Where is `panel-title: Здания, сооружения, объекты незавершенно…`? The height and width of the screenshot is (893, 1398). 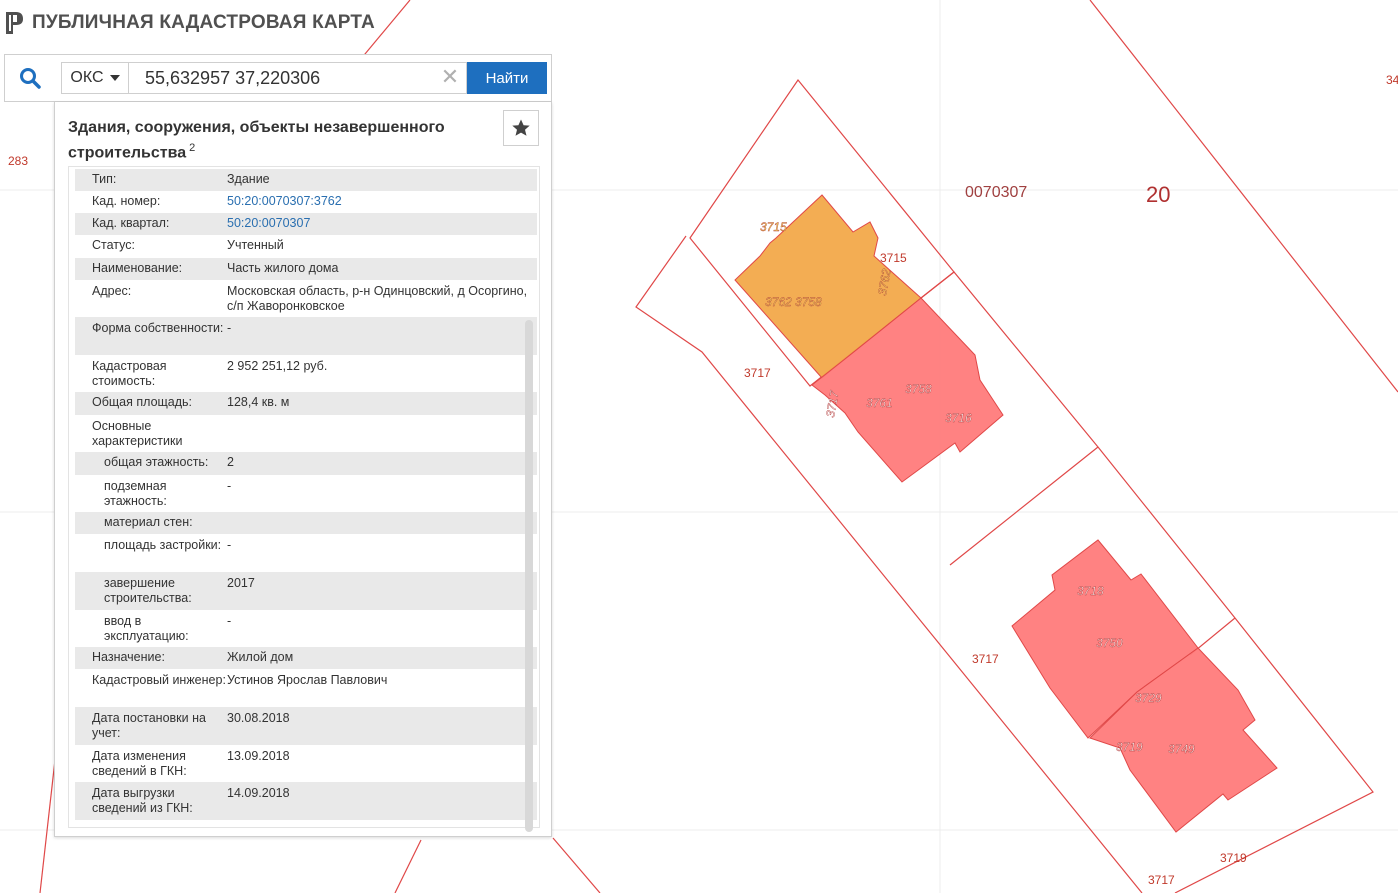
panel-title: Здания, сооружения, объекты незавершенно… is located at coordinates (283, 140).